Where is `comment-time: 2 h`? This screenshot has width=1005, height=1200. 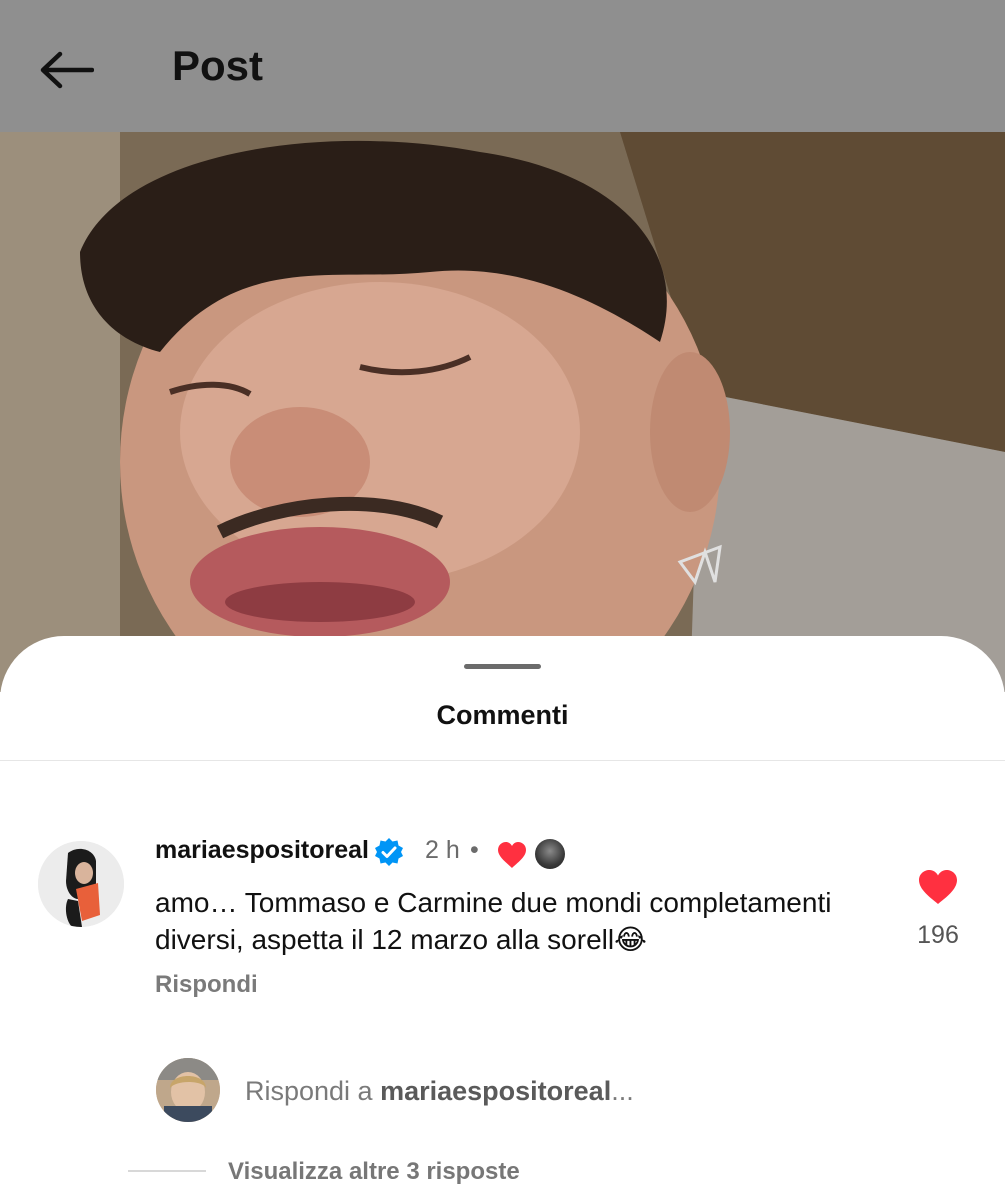 comment-time: 2 h is located at coordinates (442, 850).